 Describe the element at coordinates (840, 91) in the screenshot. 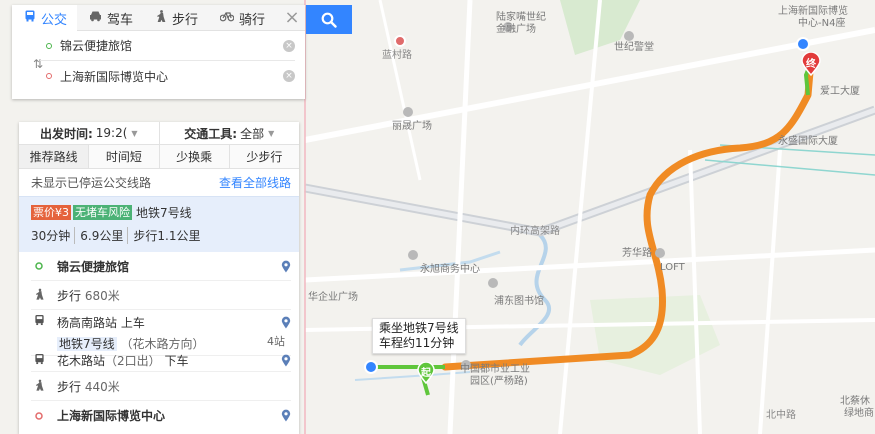

I see `map-label: 爱工大厦` at that location.